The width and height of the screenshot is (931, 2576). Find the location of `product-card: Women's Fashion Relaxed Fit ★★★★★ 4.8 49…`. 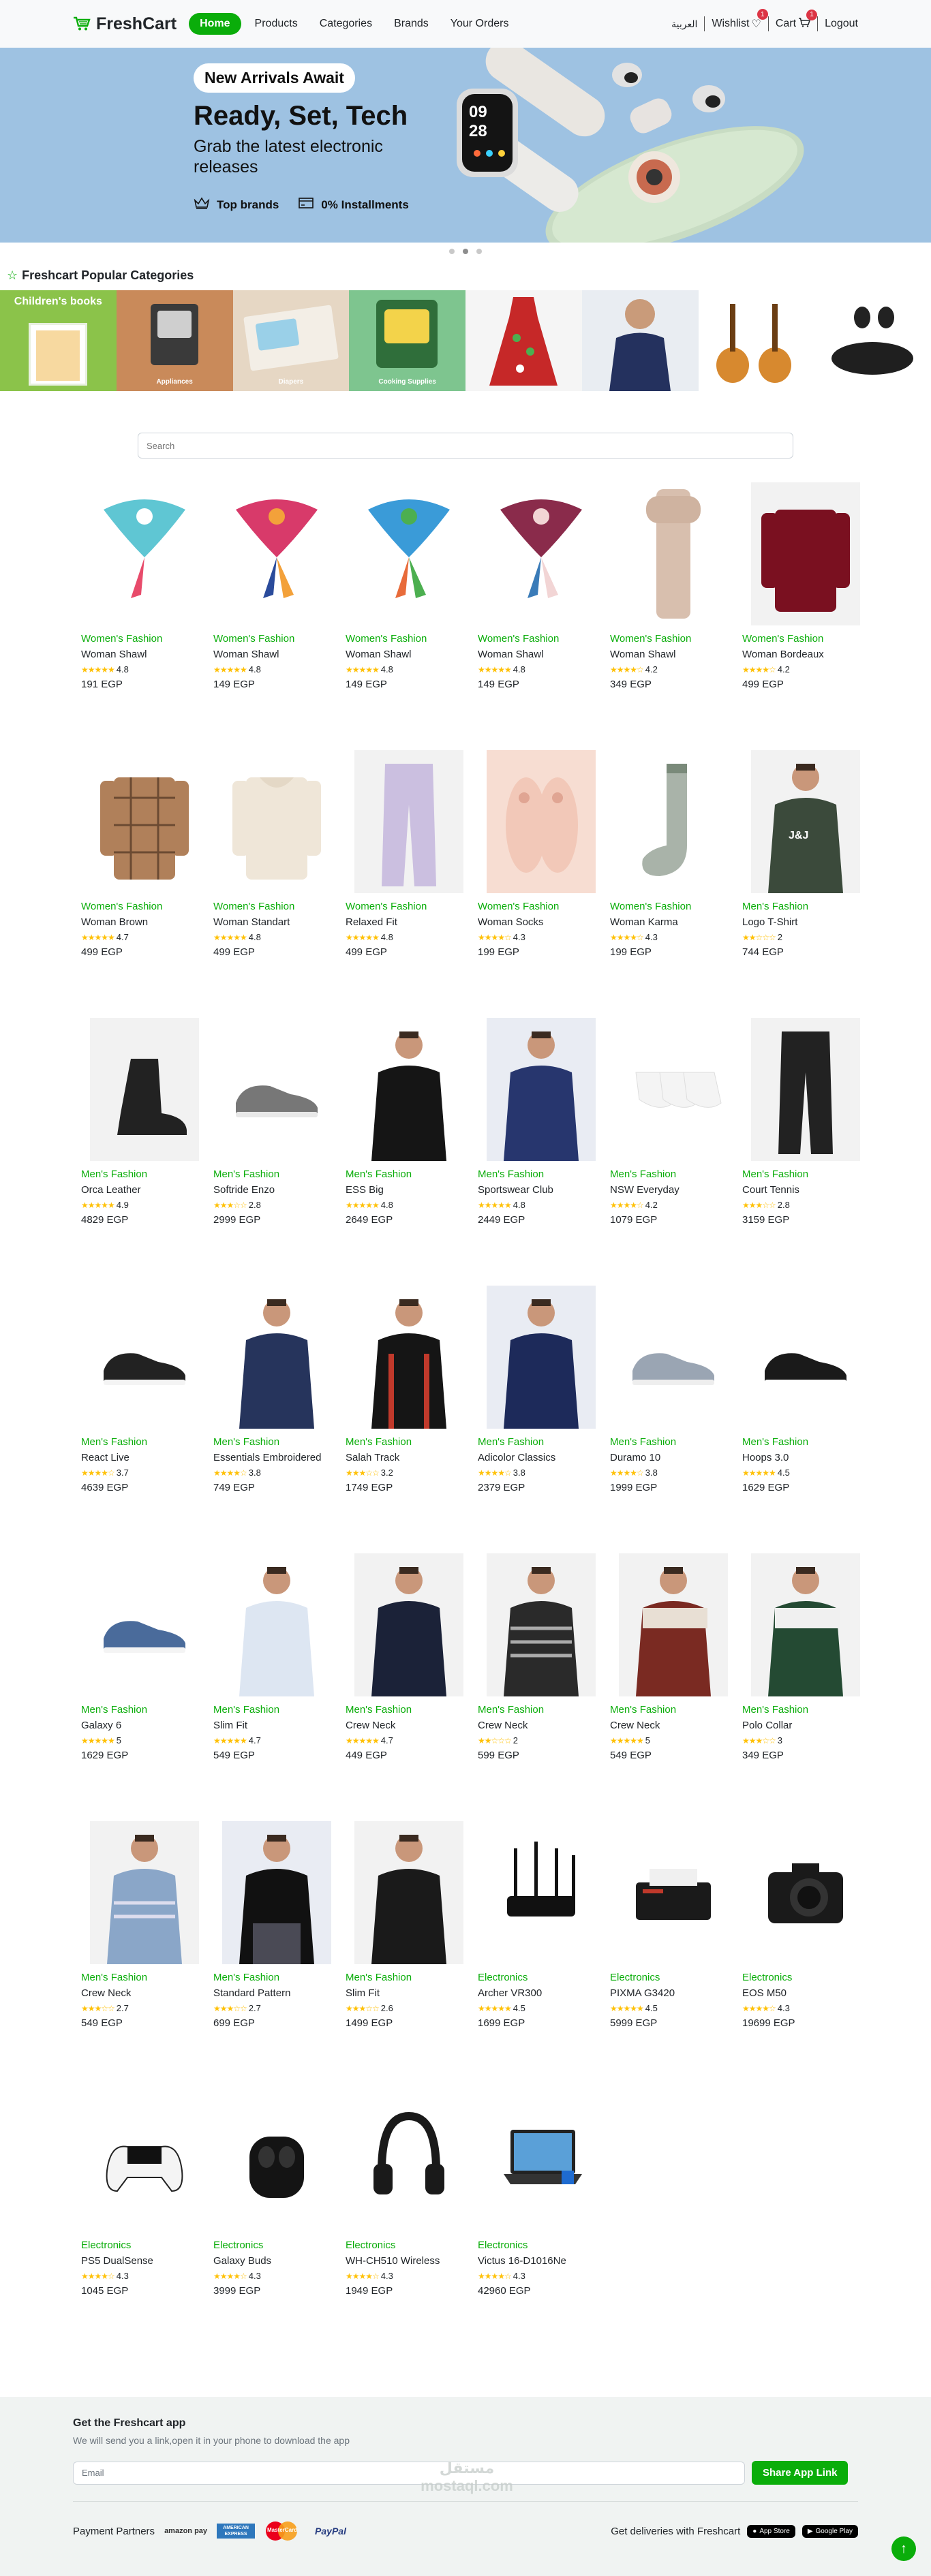

product-card: Women's Fashion Relaxed Fit ★★★★★ 4.8 49… is located at coordinates (409, 884).